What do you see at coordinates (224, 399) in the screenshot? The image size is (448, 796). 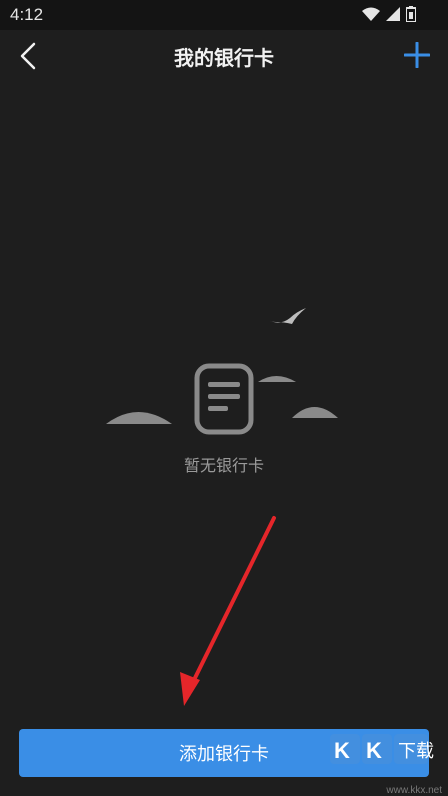 I see `document-icon` at bounding box center [224, 399].